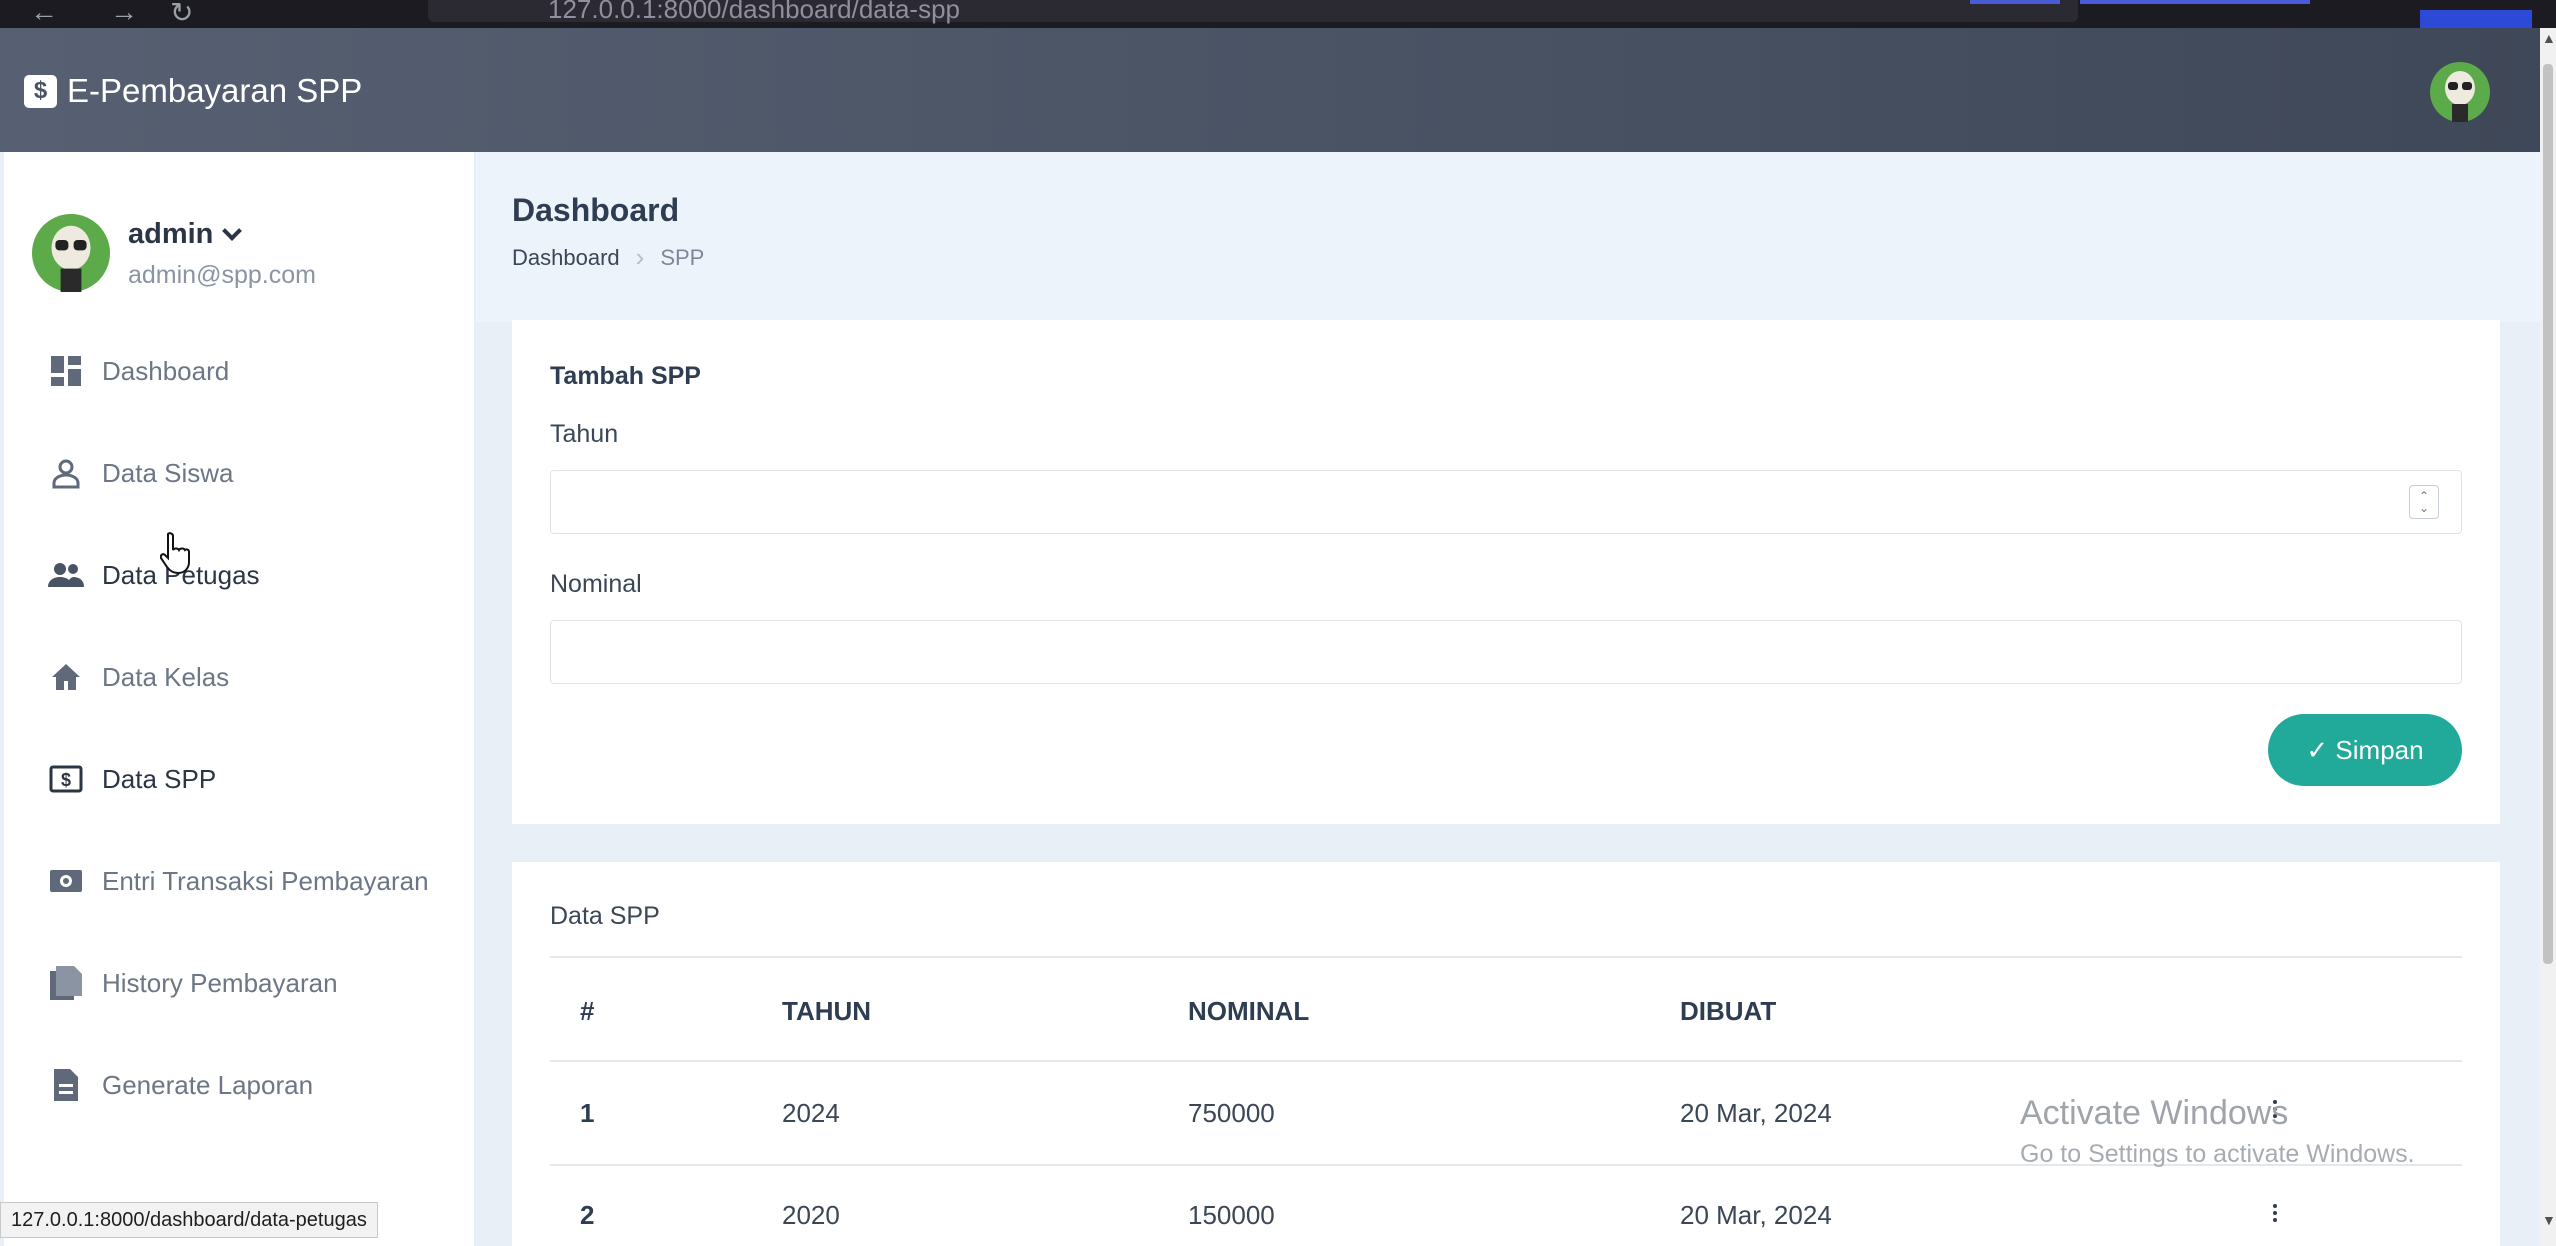 This screenshot has height=1246, width=2556. I want to click on address-url: 127.0.0.1:8000/dashboard/data-spp, so click(754, 12).